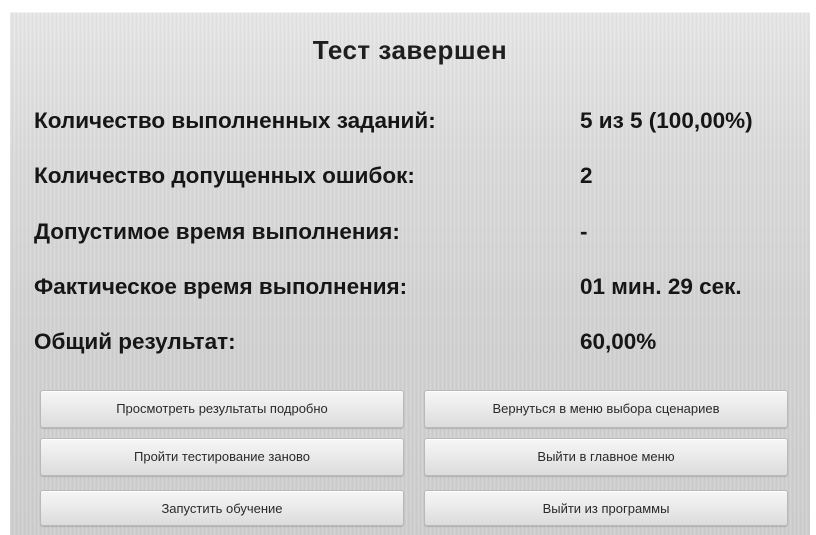  Describe the element at coordinates (586, 175) in the screenshot. I see `errors-value: 2` at that location.